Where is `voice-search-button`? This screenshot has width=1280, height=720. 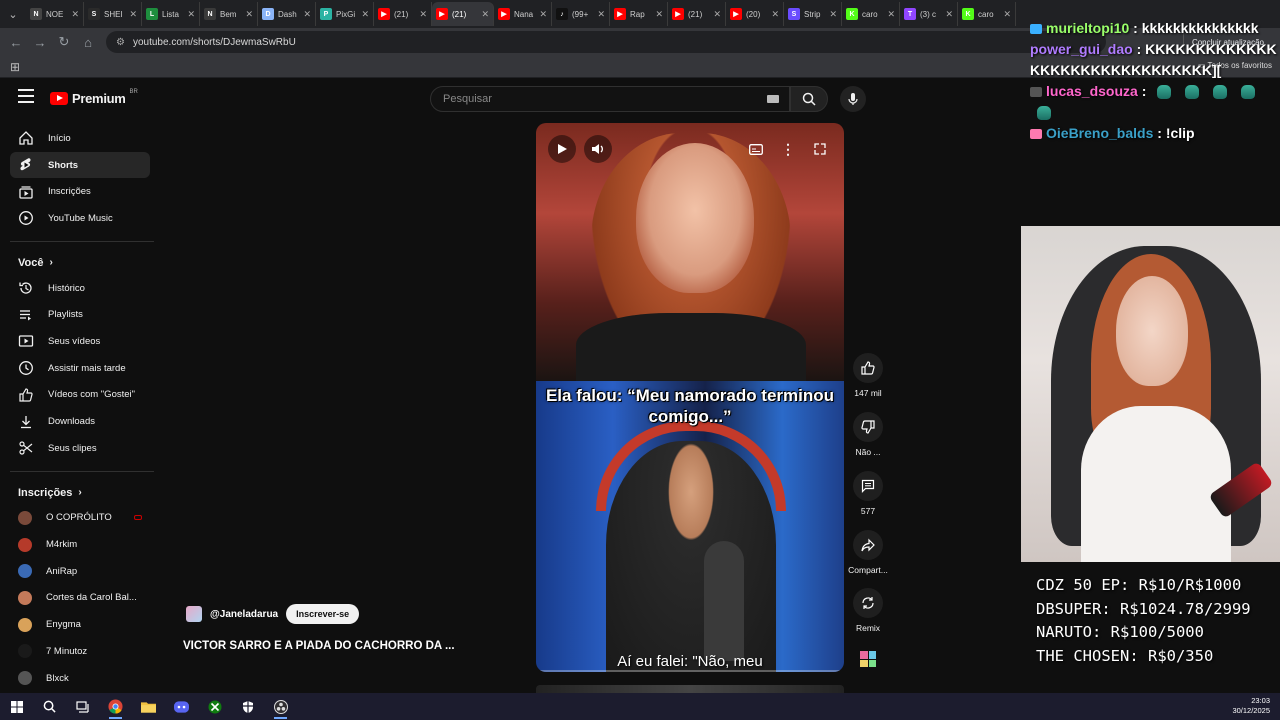 voice-search-button is located at coordinates (853, 99).